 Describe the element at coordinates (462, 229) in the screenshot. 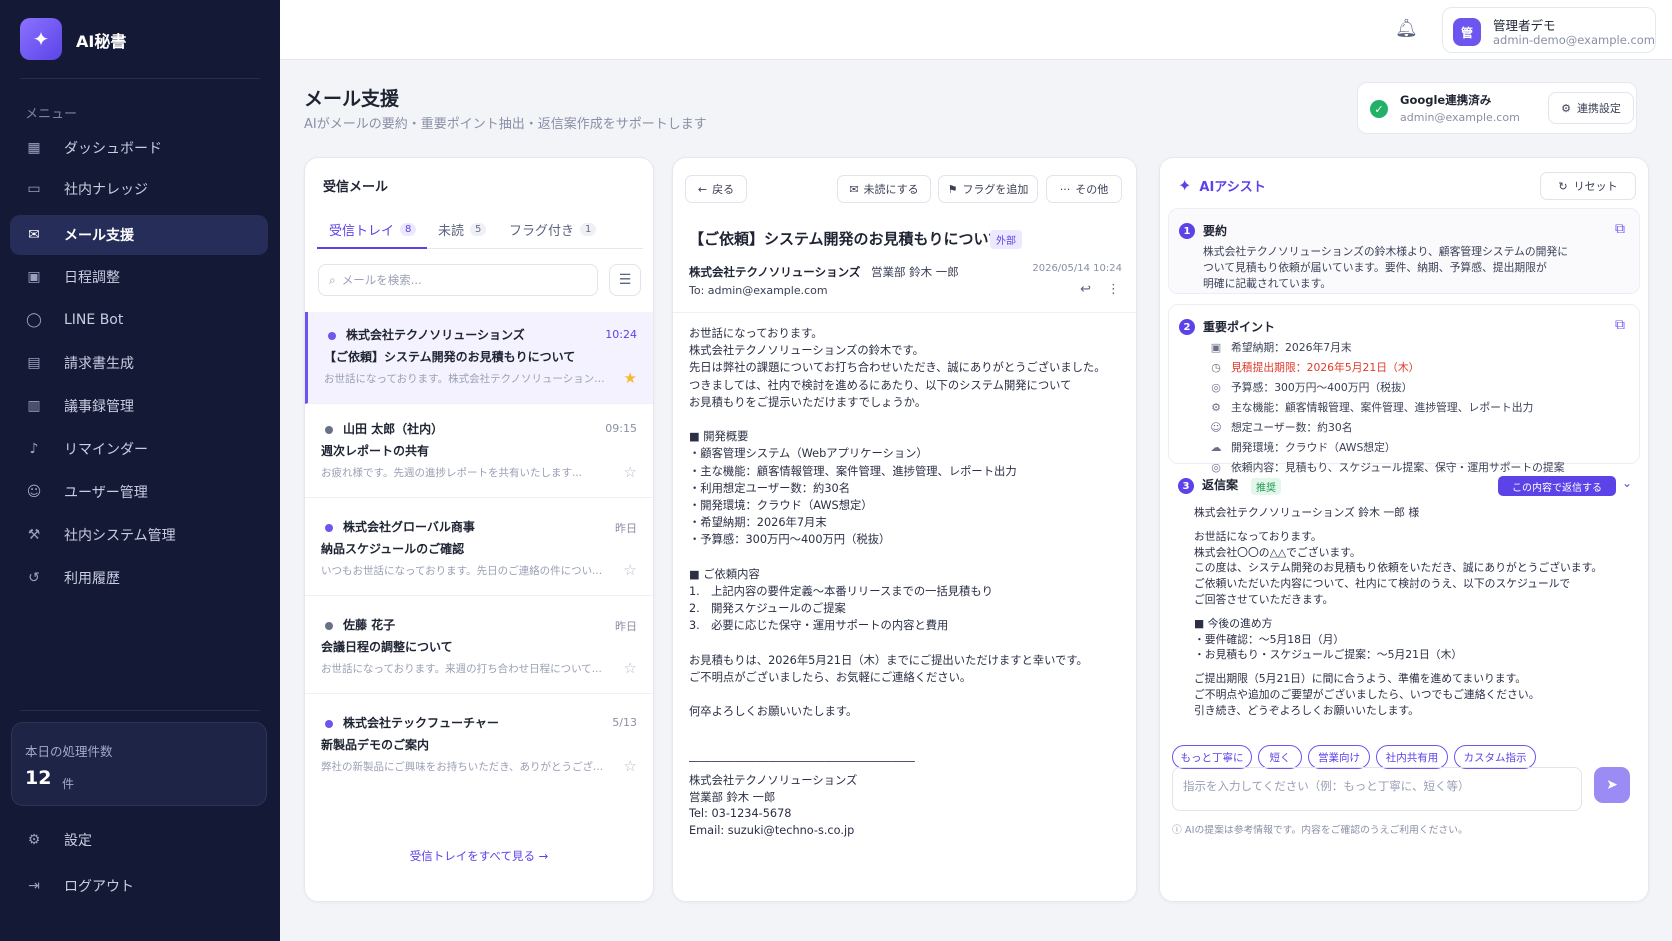

I see `tab-unread: 未読 5` at that location.